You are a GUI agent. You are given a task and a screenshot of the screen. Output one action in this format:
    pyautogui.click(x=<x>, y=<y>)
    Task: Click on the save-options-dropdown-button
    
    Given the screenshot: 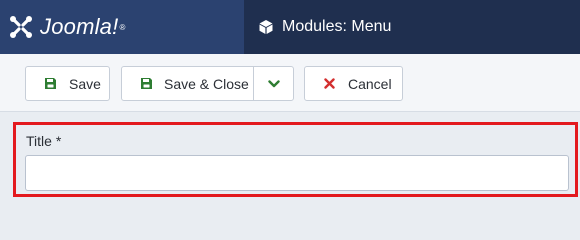 What is the action you would take?
    pyautogui.click(x=273, y=83)
    